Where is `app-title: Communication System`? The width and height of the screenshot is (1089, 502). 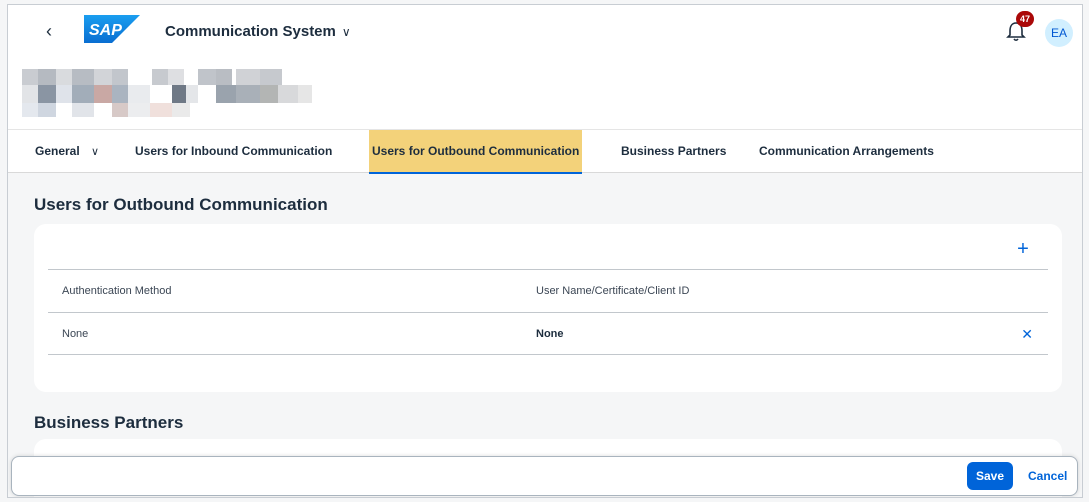 app-title: Communication System is located at coordinates (250, 31).